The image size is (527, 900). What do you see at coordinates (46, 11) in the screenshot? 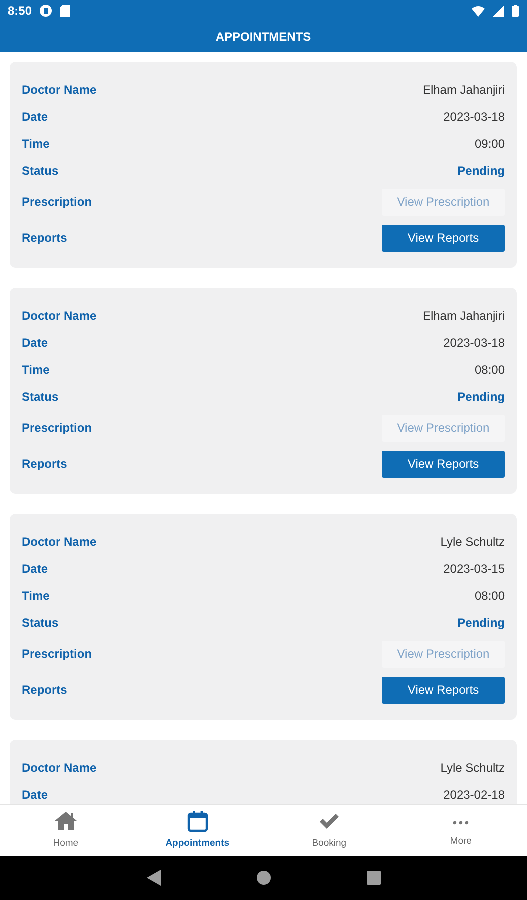
I see `app-notification-icon` at bounding box center [46, 11].